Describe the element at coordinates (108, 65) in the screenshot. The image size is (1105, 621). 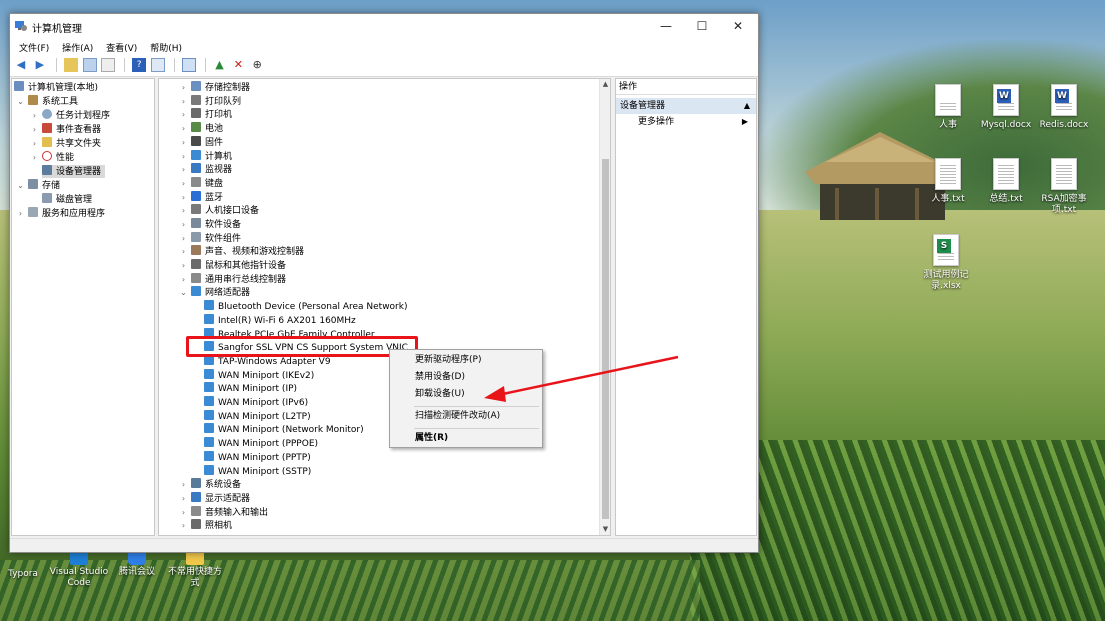
I see `export-list-icon` at that location.